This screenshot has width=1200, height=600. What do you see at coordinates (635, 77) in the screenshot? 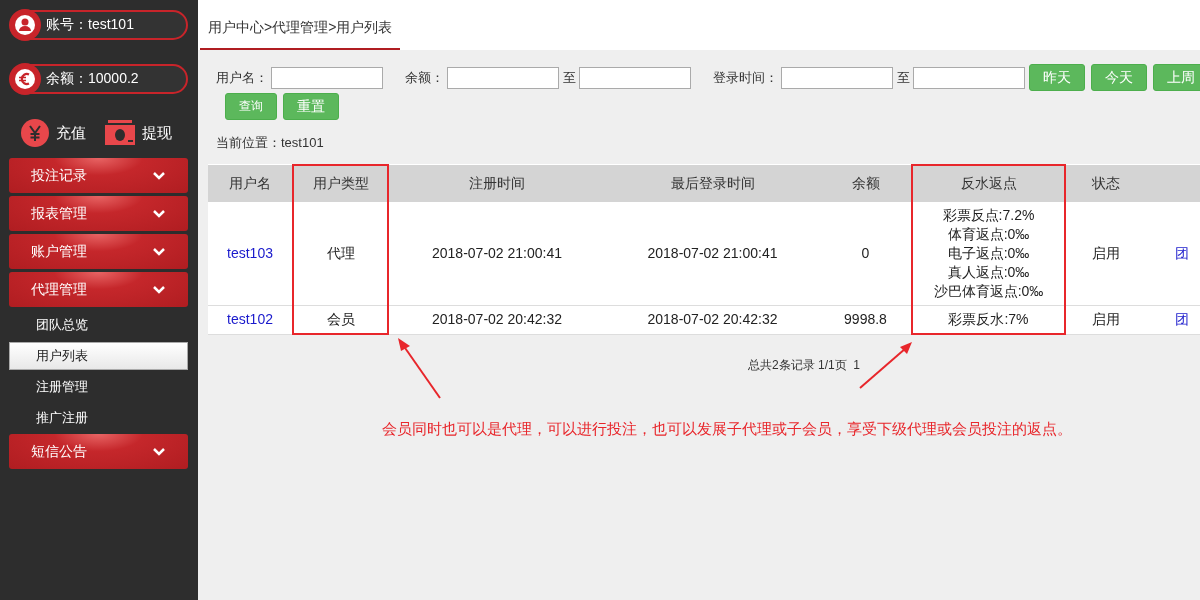
I see `balance-max-input` at bounding box center [635, 77].